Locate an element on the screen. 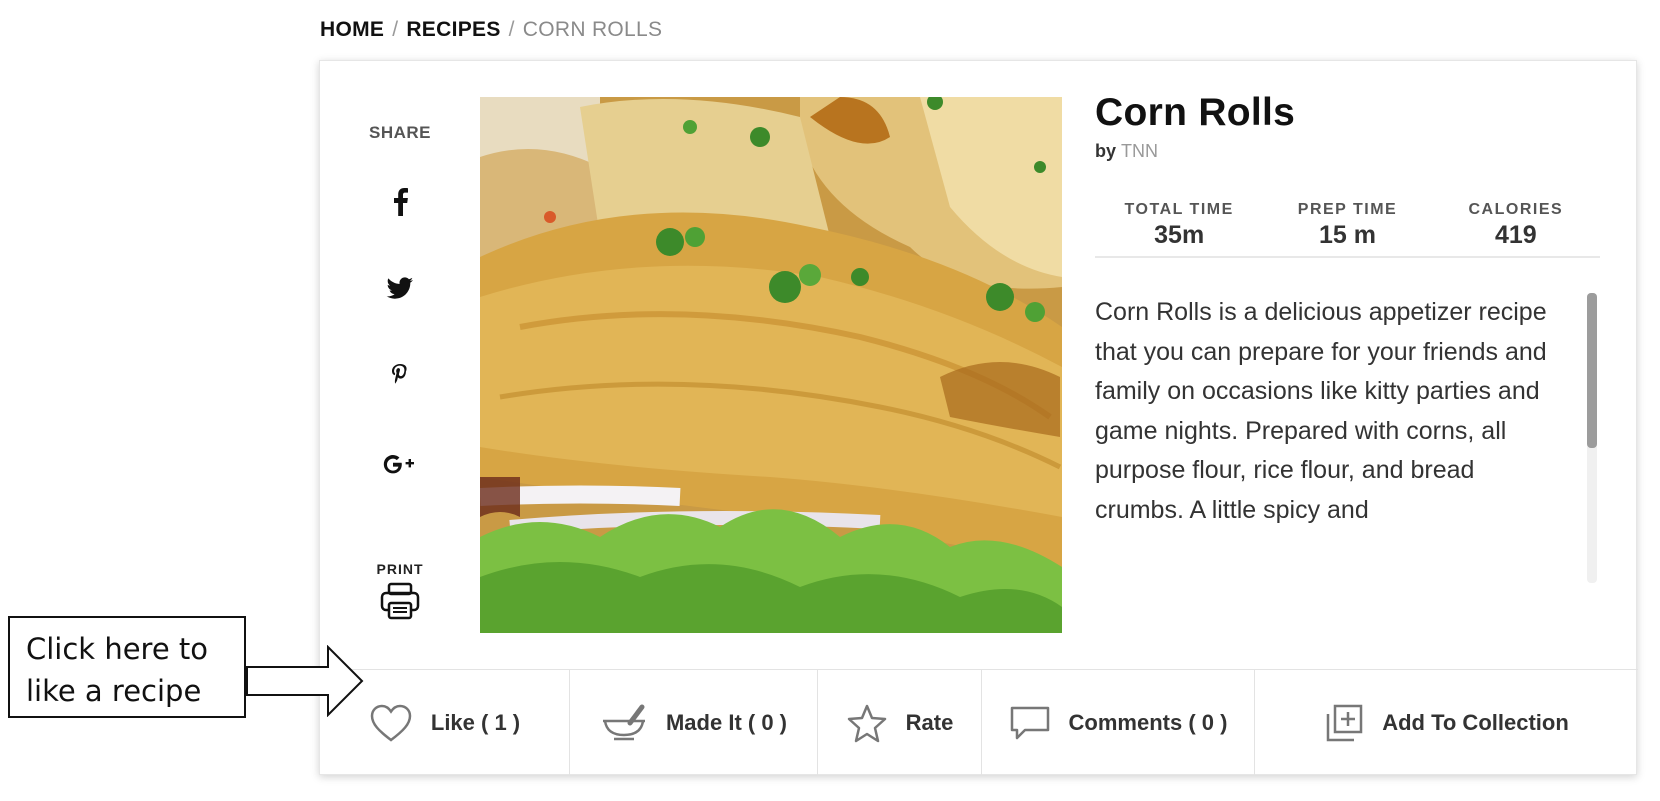  like-label: Like ( 1 ) is located at coordinates (475, 722).